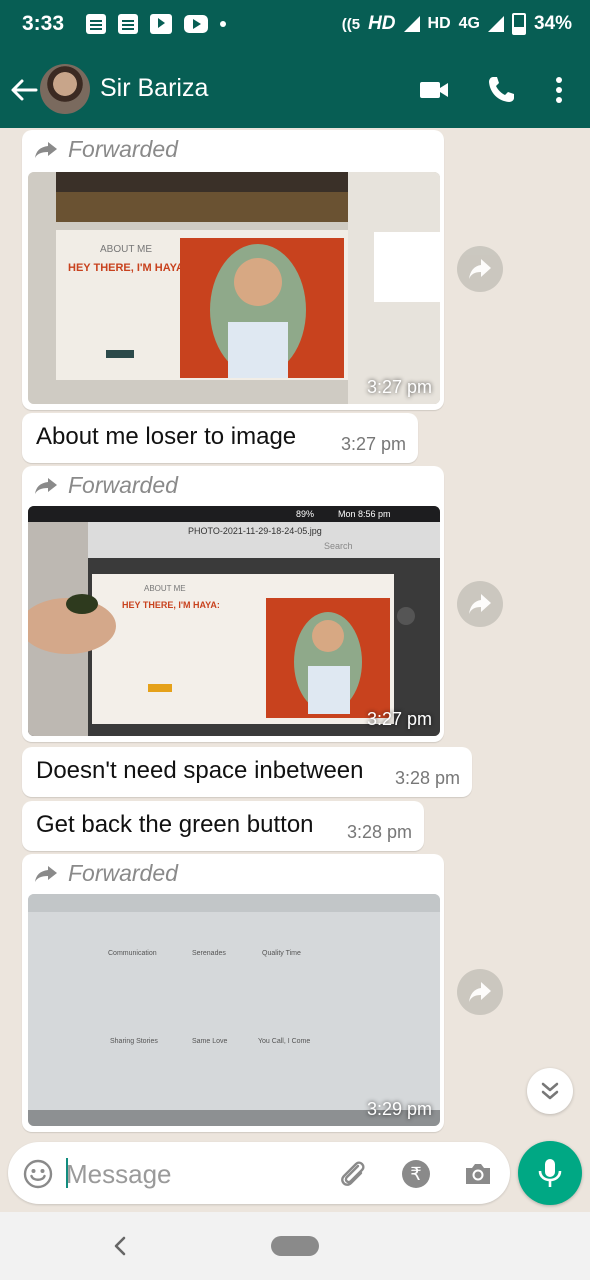  I want to click on status-bar: 3:33 ((5 HD HD 4G 34%, so click(295, 26).